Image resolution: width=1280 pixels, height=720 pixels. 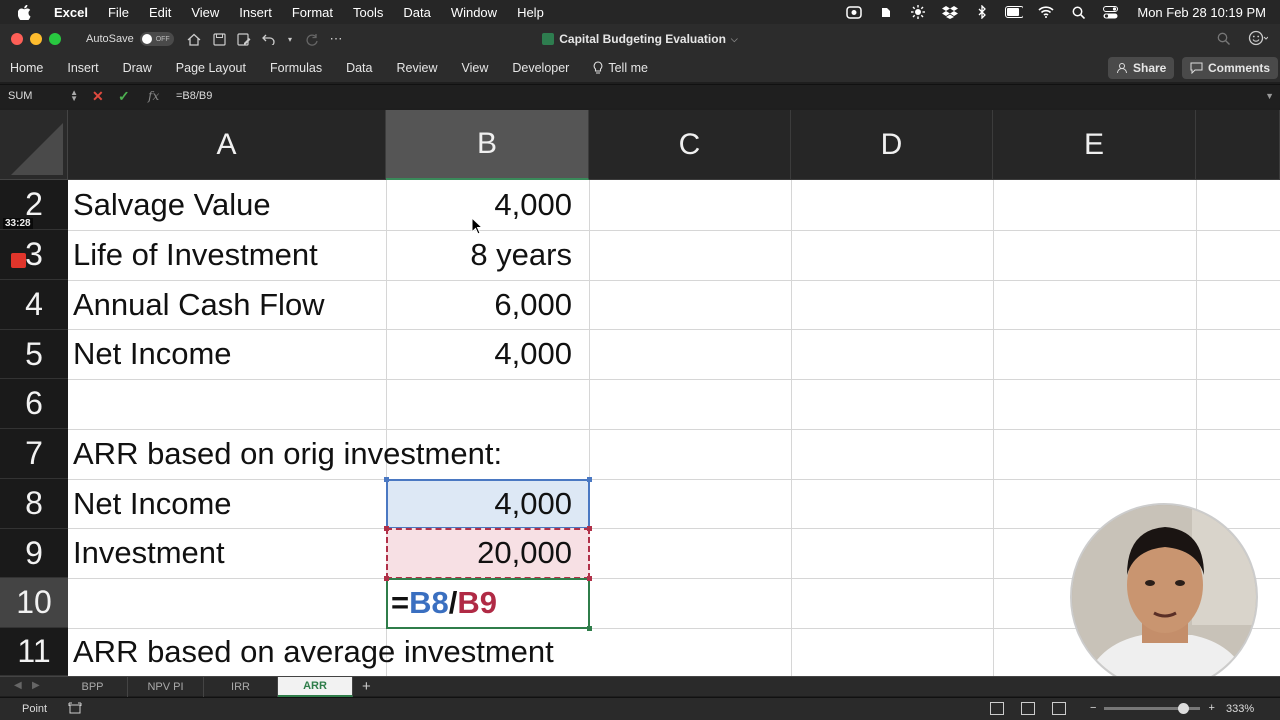 I want to click on cell-a8: Net Income, so click(x=152, y=504).